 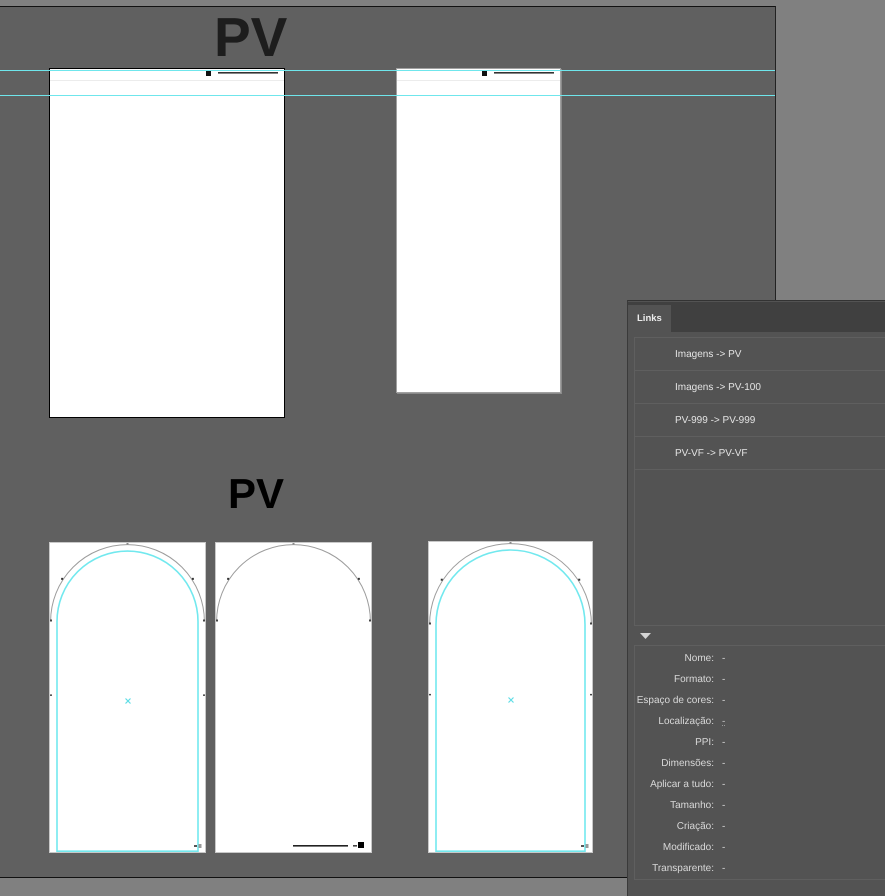 What do you see at coordinates (760, 453) in the screenshot?
I see `link-row: PV-VF -> PV-VF` at bounding box center [760, 453].